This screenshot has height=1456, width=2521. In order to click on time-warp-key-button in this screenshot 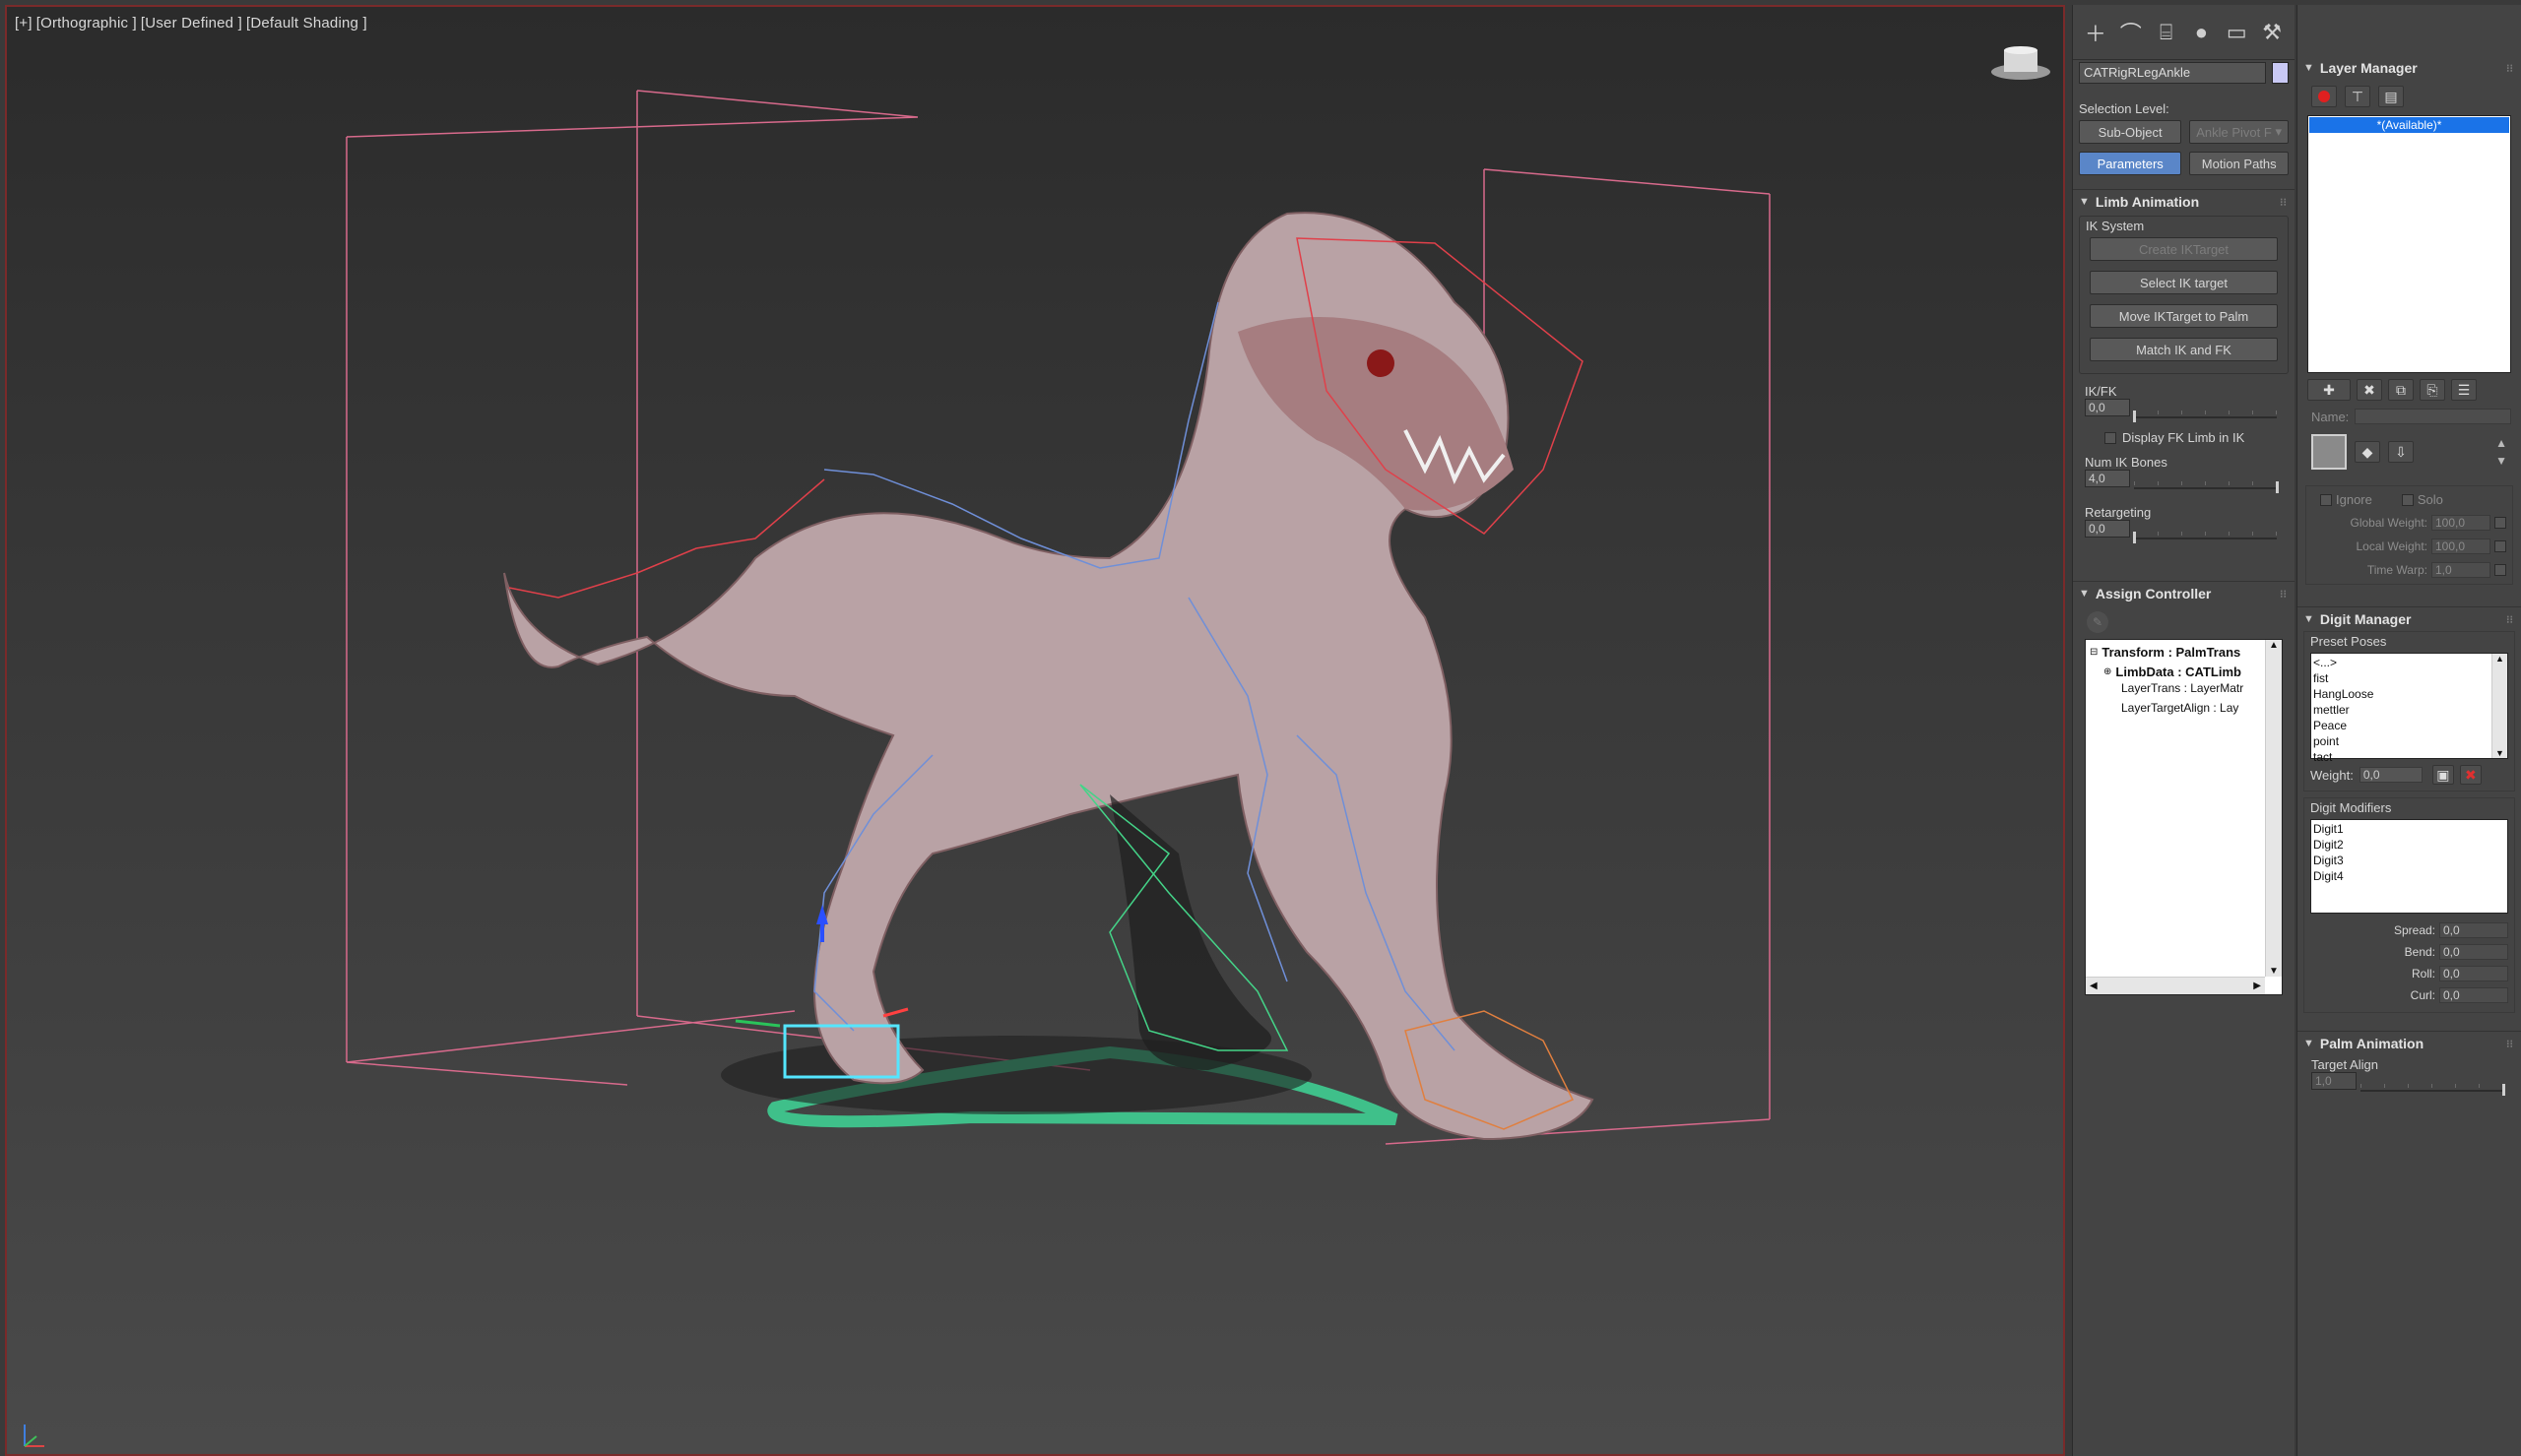, I will do `click(2500, 570)`.